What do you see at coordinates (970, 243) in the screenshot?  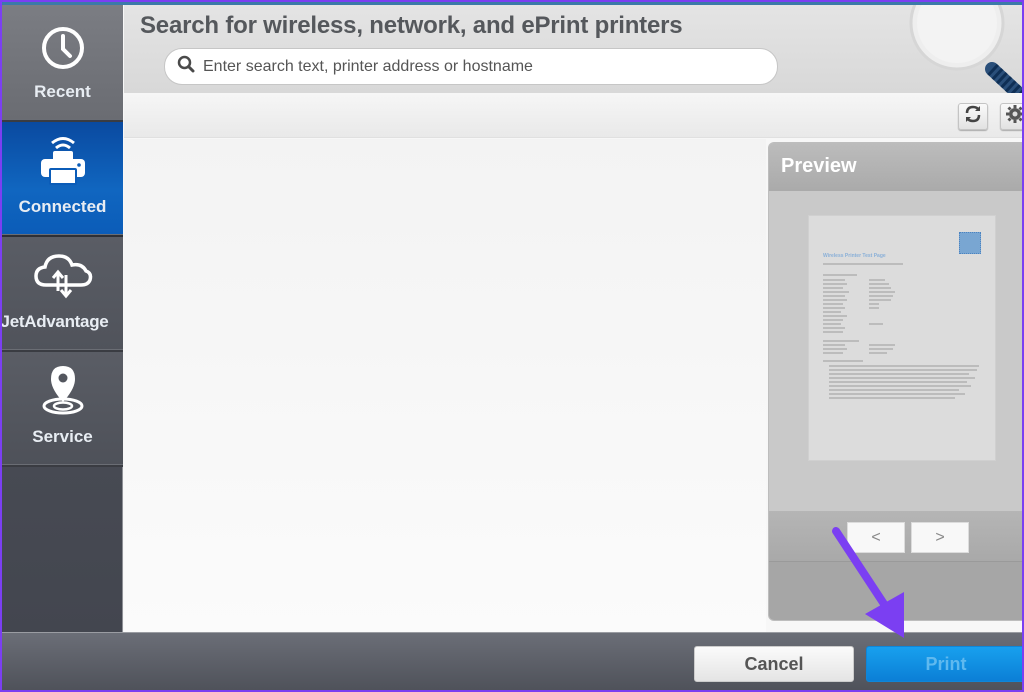 I see `printer-logo-icon` at bounding box center [970, 243].